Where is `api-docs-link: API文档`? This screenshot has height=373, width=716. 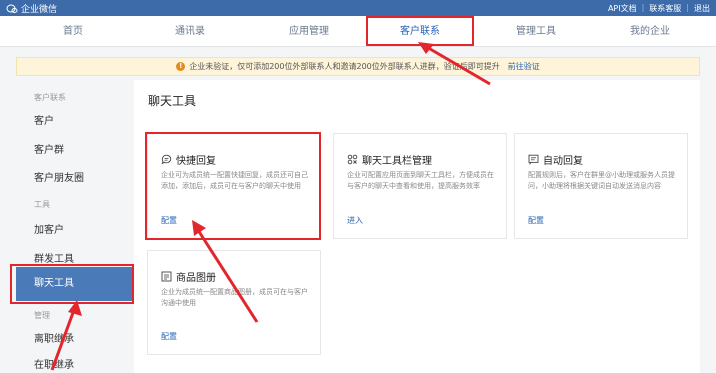 api-docs-link: API文档 is located at coordinates (622, 8).